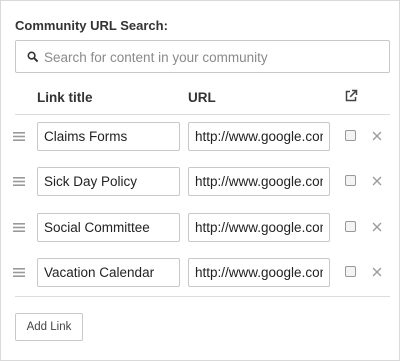 The image size is (400, 361). What do you see at coordinates (202, 114) in the screenshot?
I see `header-divider` at bounding box center [202, 114].